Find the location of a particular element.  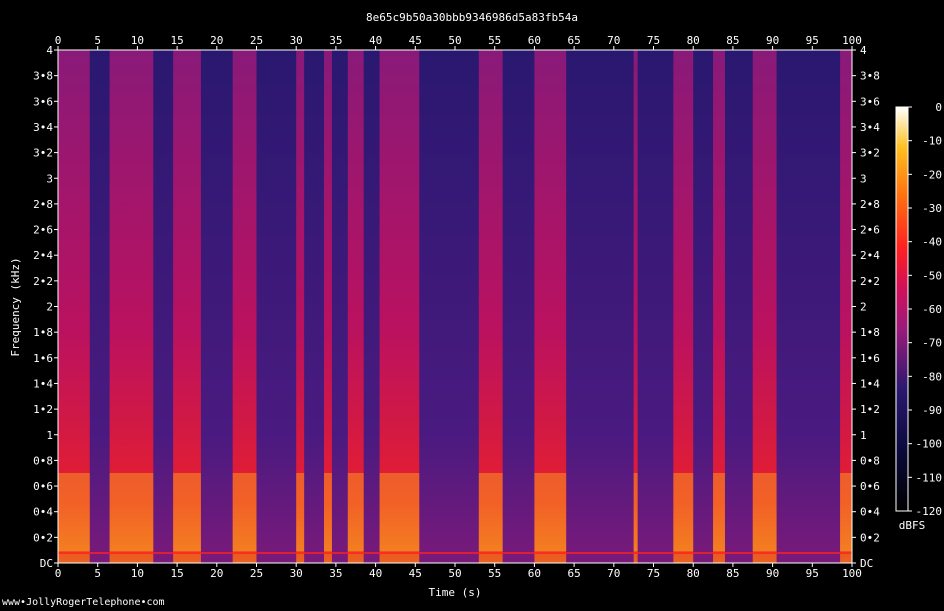

x-tick-label-bottom: 40 is located at coordinates (375, 573).